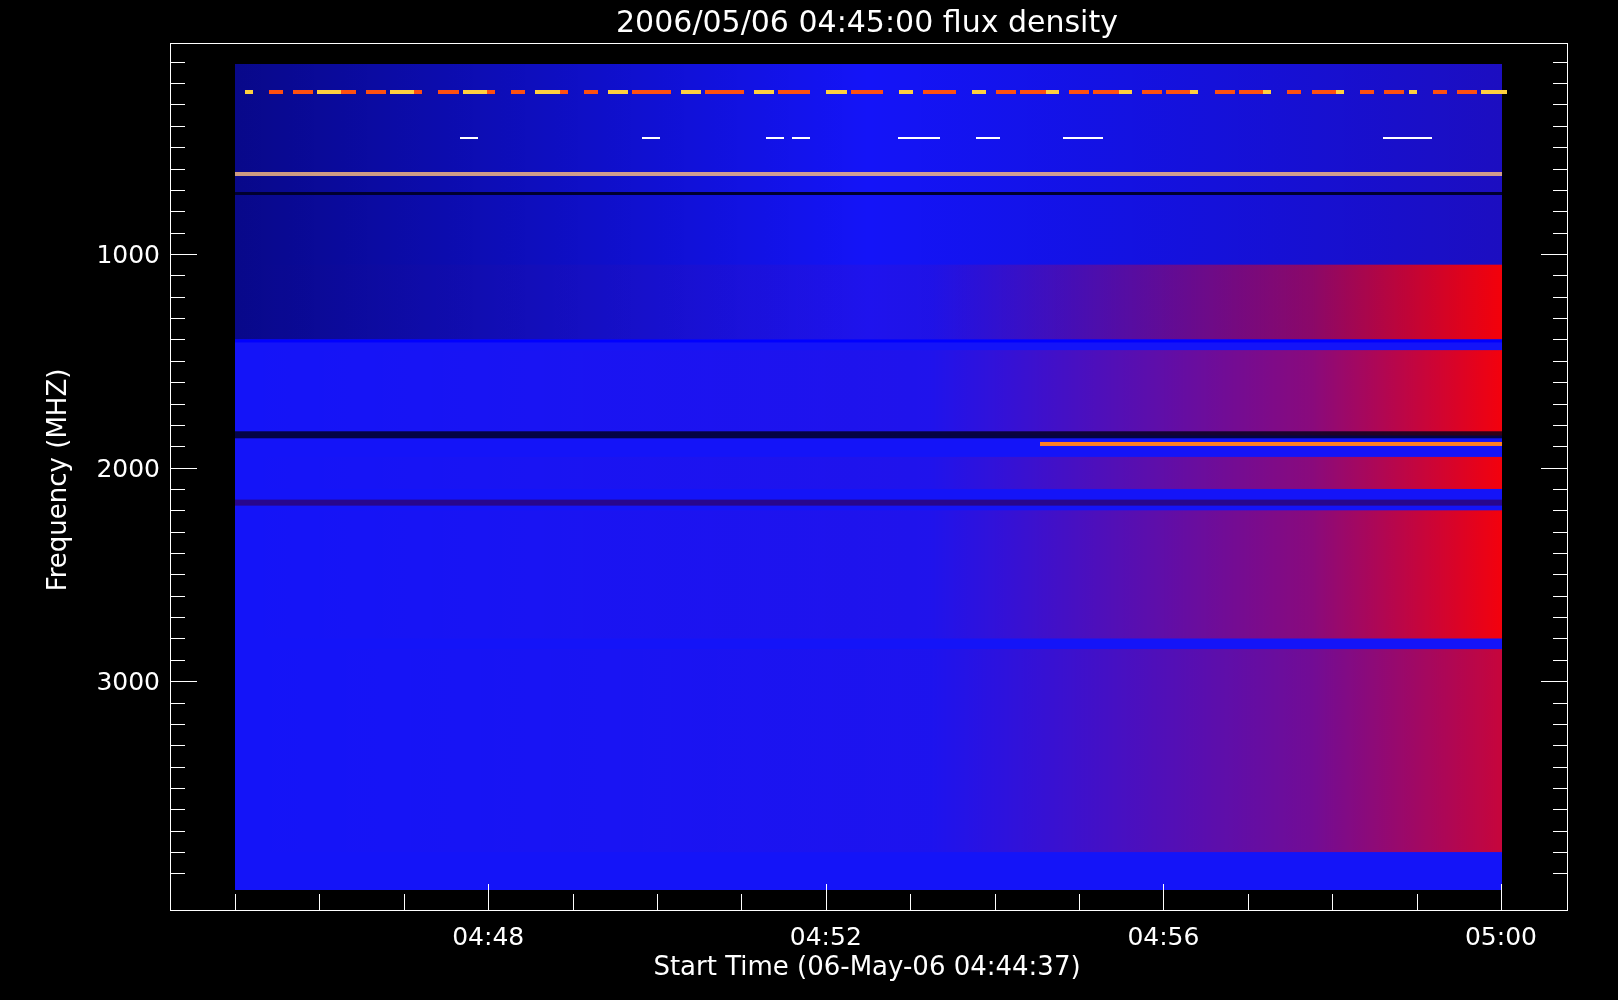  What do you see at coordinates (867, 21) in the screenshot?
I see `chart-title: 2006/05/06 04:45:00 flux density` at bounding box center [867, 21].